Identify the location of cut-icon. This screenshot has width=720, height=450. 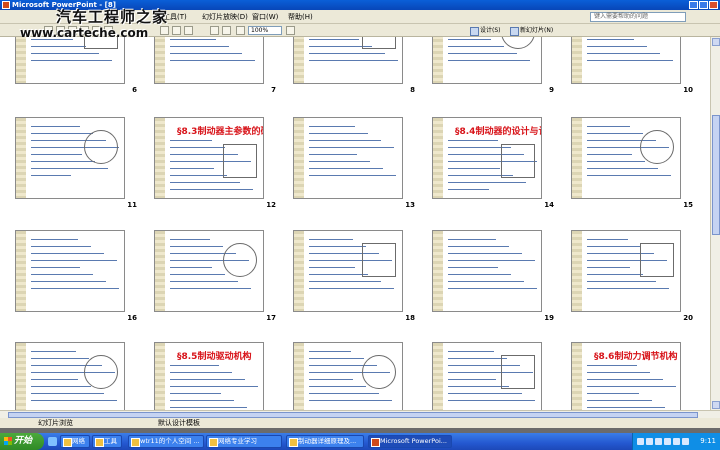
(164, 30).